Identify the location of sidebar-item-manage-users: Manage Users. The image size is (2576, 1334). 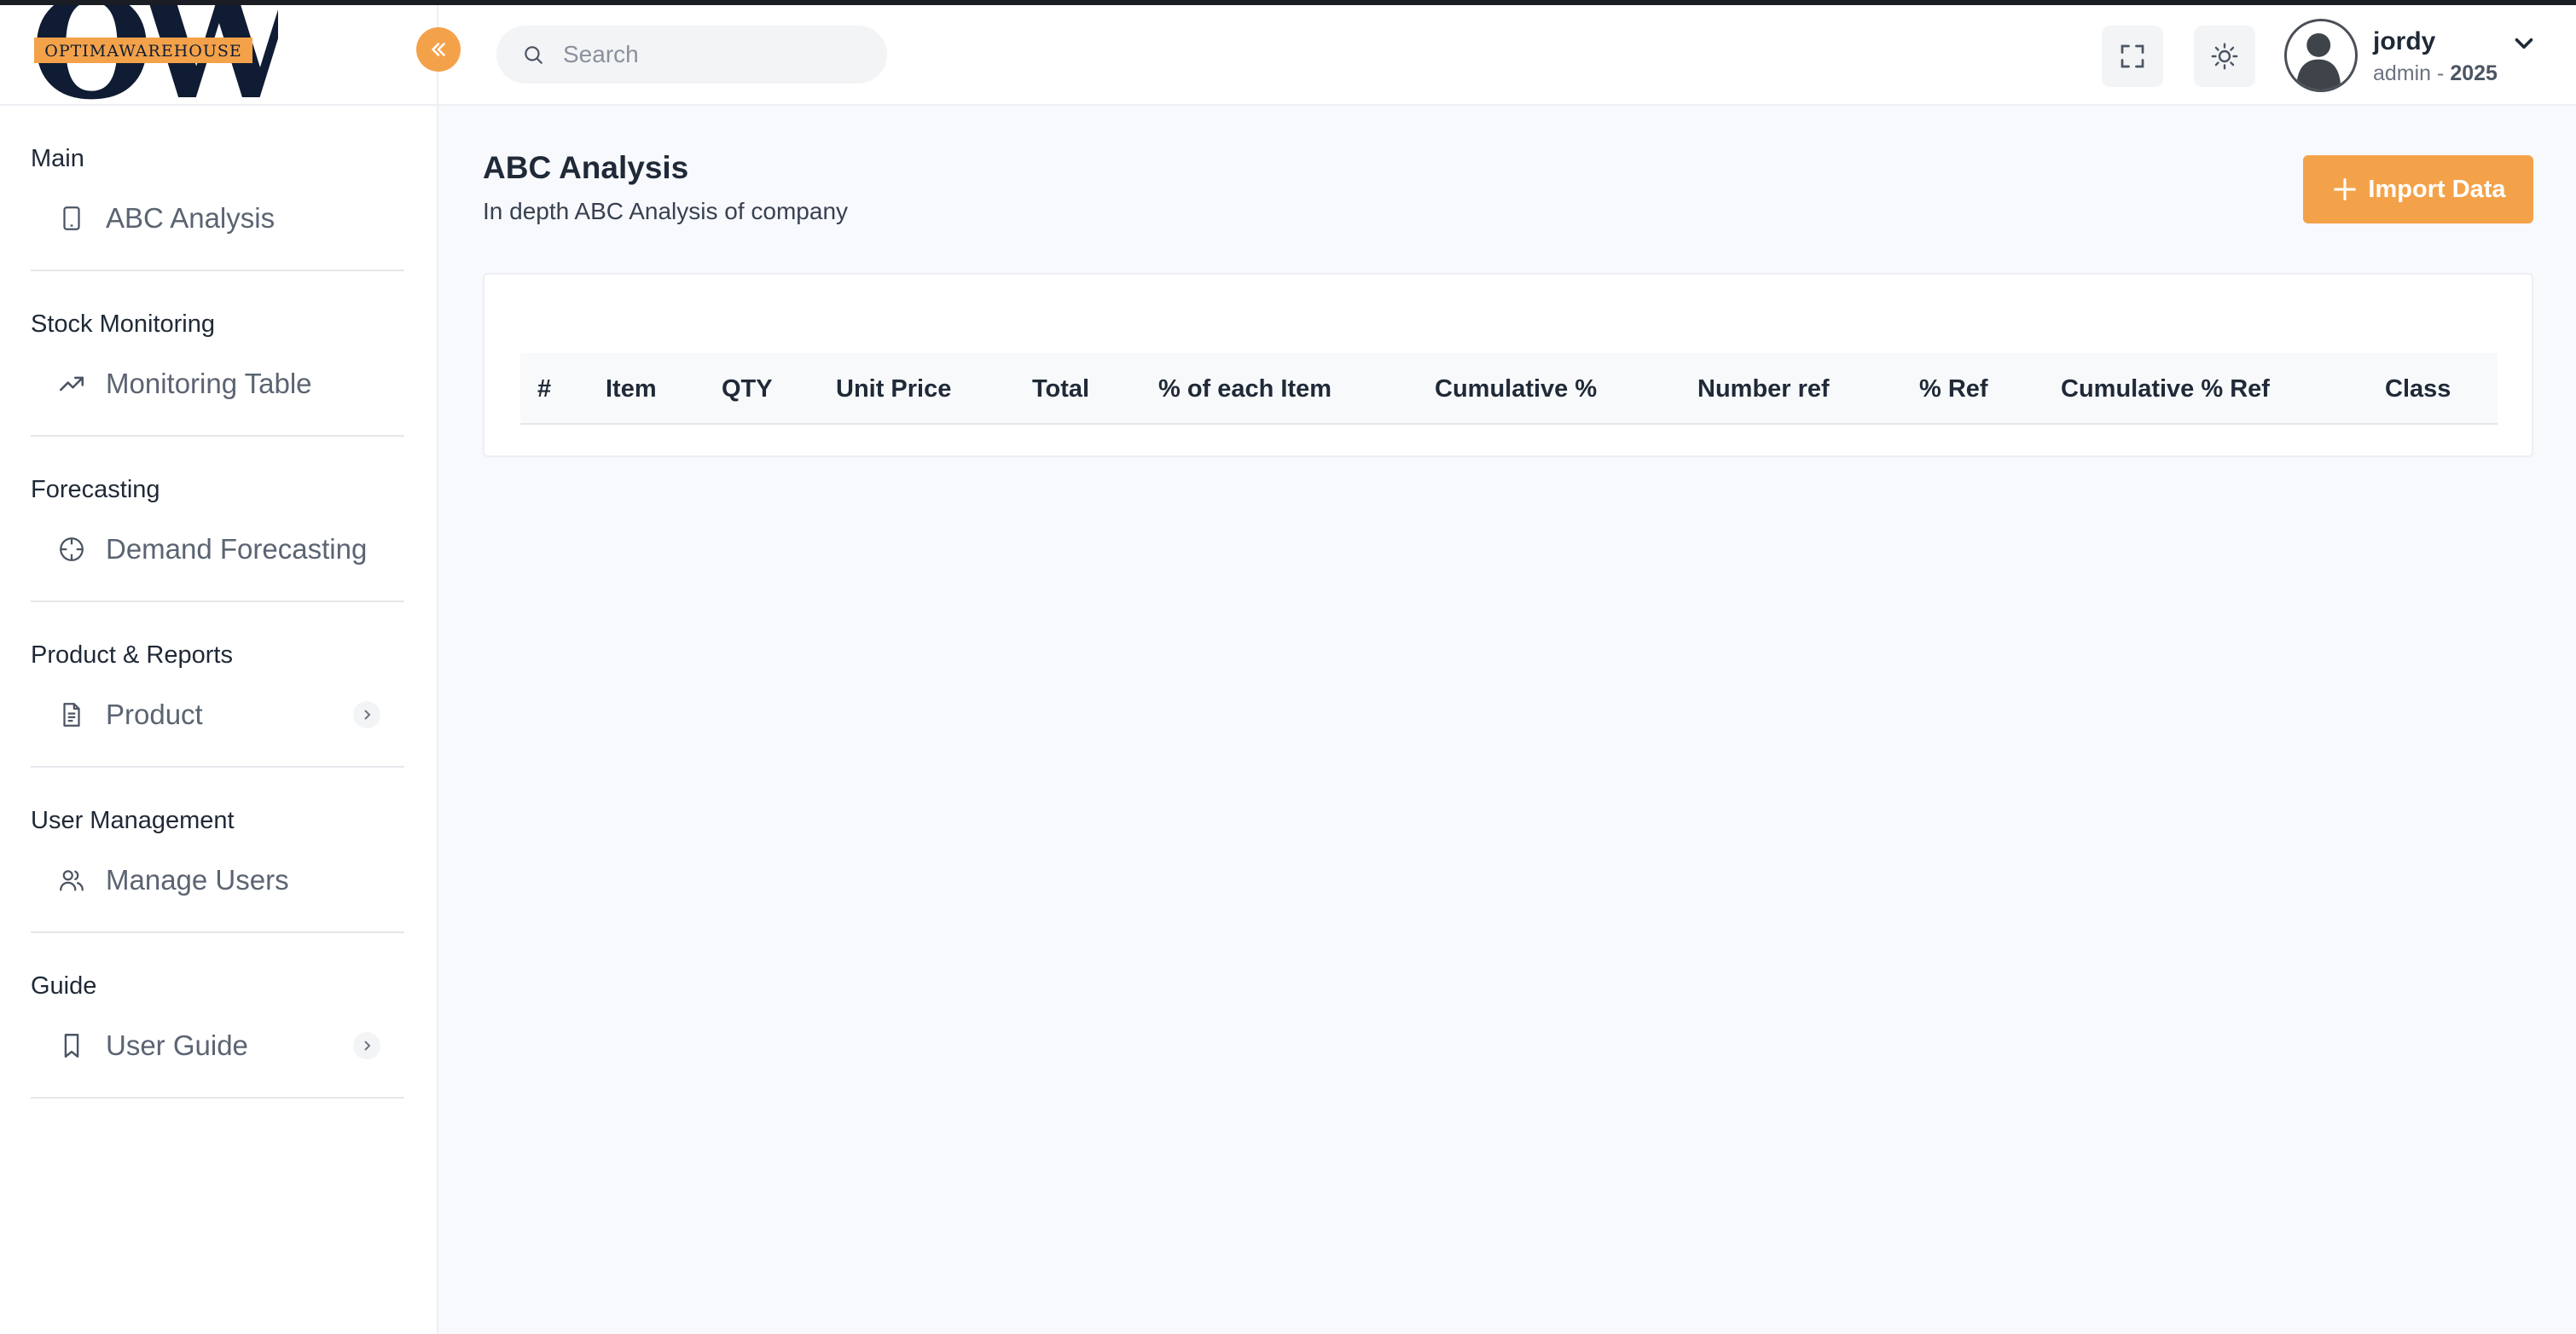
(217, 880).